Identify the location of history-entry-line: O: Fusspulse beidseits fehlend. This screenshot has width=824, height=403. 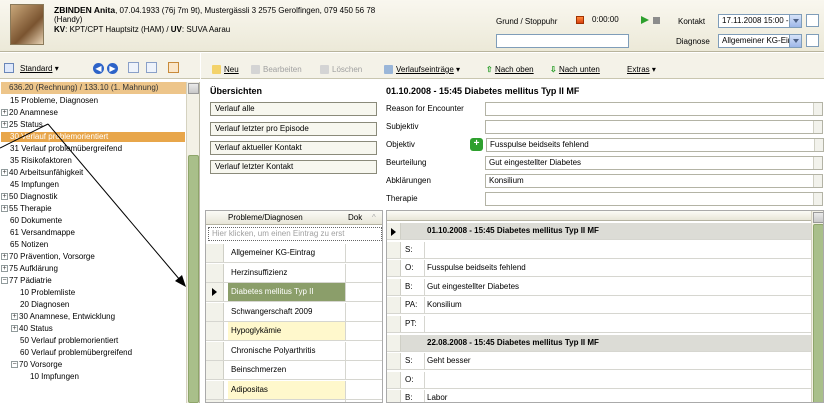
(599, 269).